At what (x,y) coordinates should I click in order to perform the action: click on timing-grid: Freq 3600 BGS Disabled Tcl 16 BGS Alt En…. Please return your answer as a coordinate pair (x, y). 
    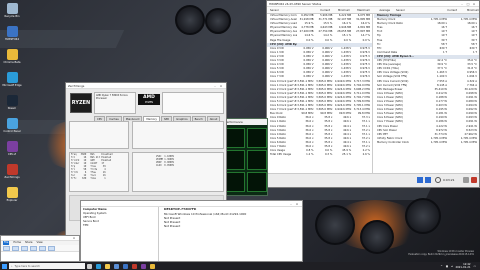
    Looking at the image, I should click on (92, 166).